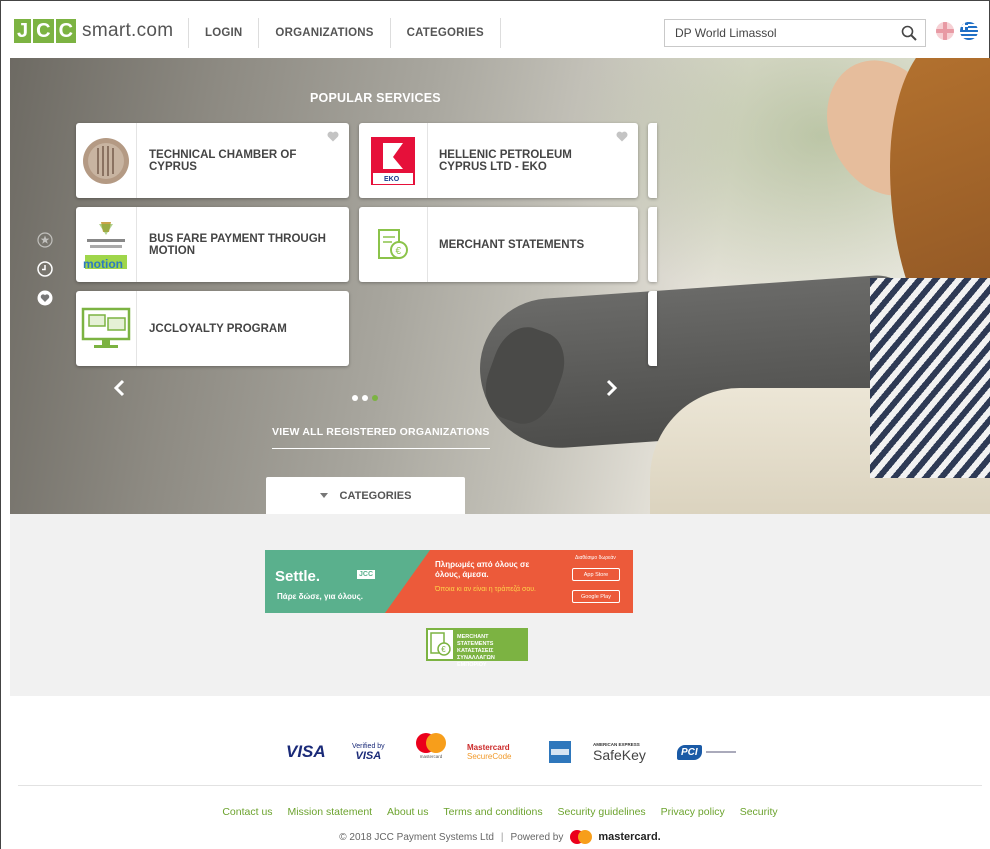 The width and height of the screenshot is (990, 849). I want to click on footer-link-security: Security, so click(759, 812).